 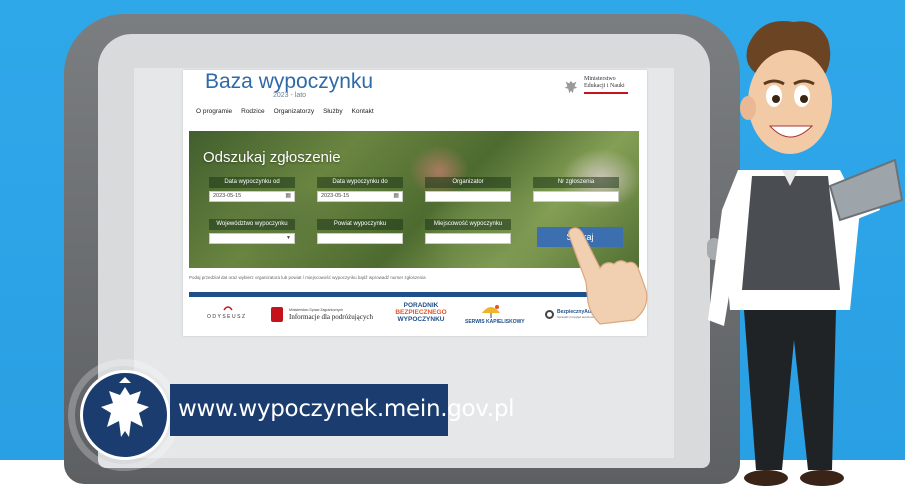 I want to click on ministry-underline, so click(x=606, y=93).